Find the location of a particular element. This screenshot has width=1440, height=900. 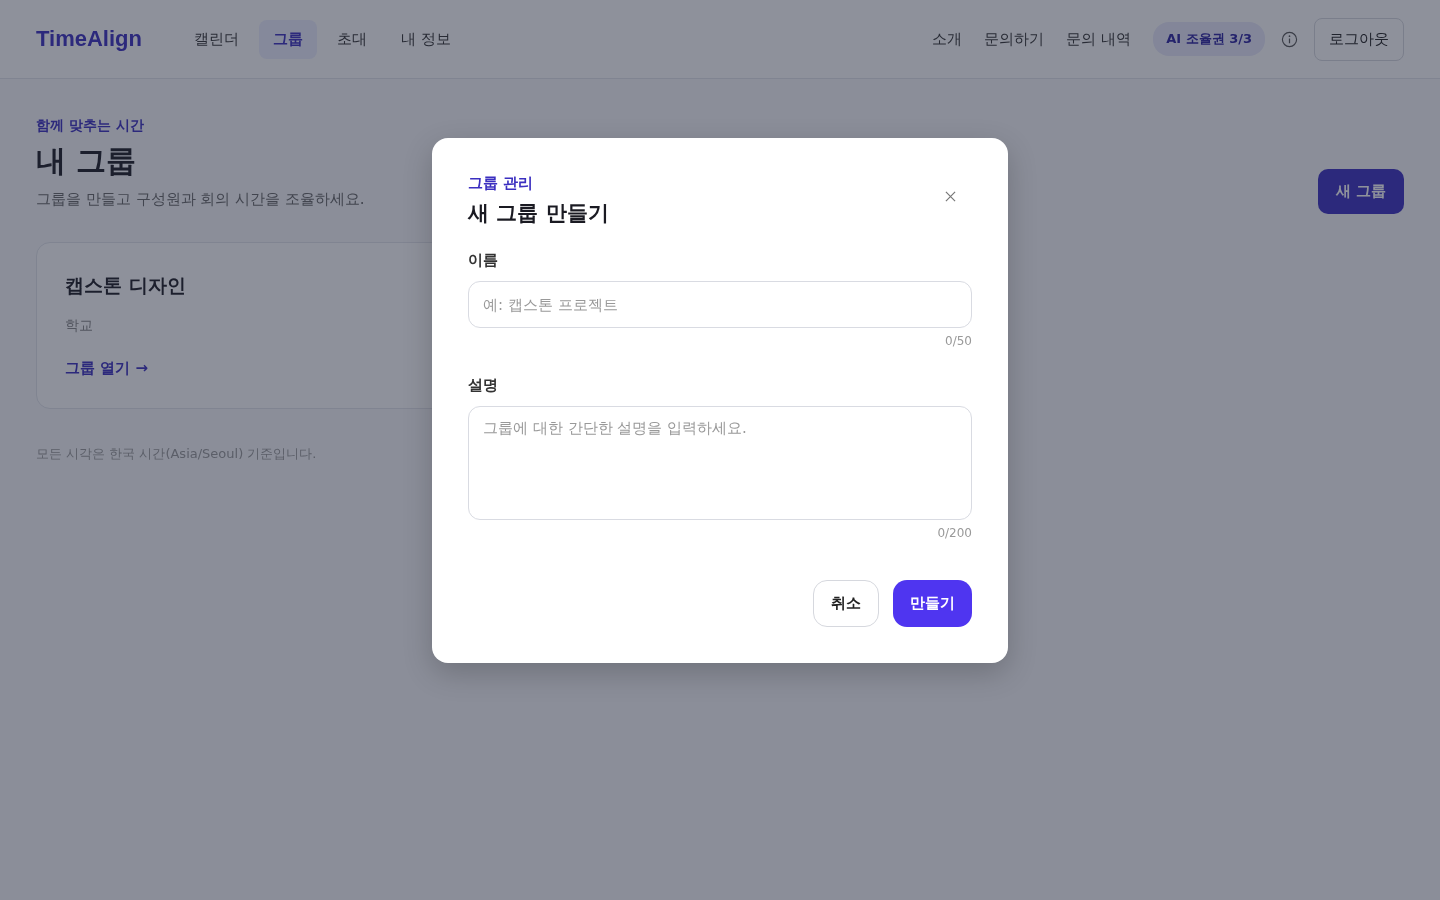

group-category: 학교 is located at coordinates (79, 326).